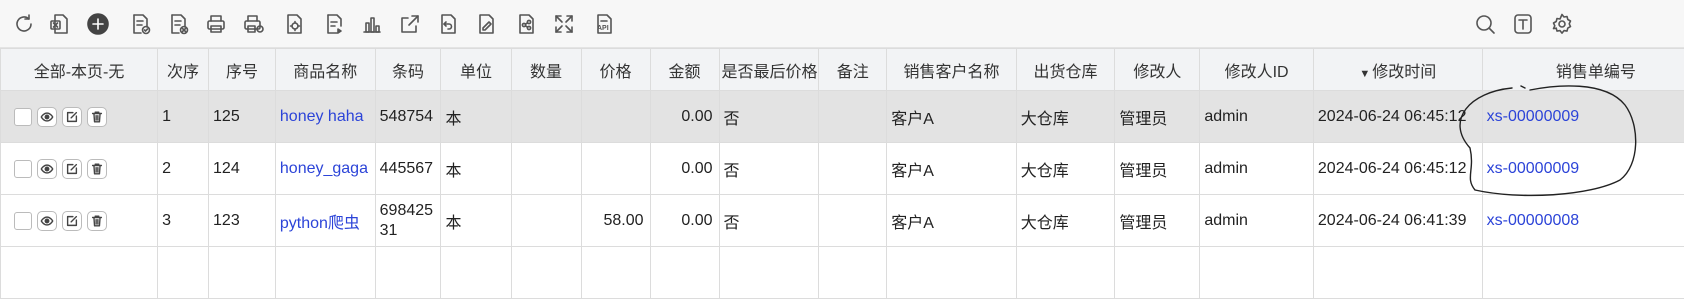 This screenshot has height=299, width=1684. I want to click on print-preview-icon, so click(254, 24).